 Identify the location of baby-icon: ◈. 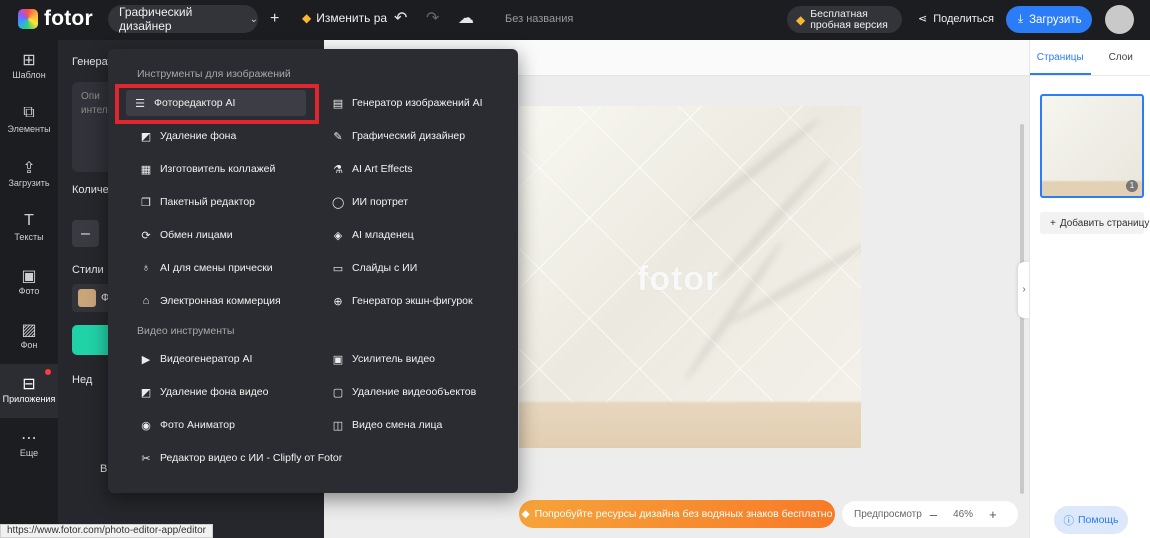
(338, 235).